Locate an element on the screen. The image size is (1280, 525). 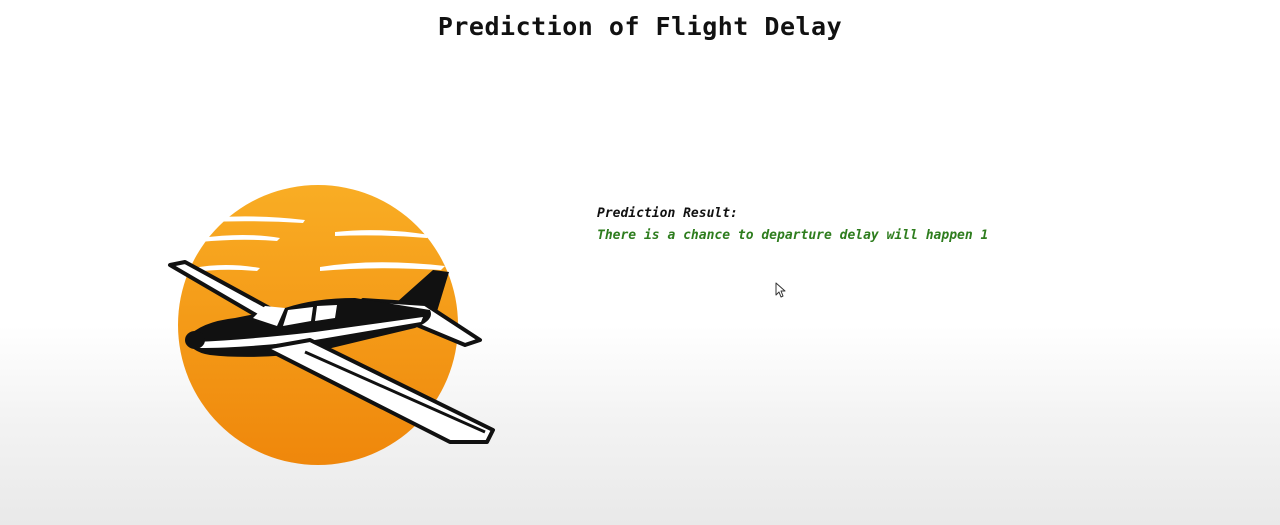
airplane-sunset-logo is located at coordinates (331, 325).